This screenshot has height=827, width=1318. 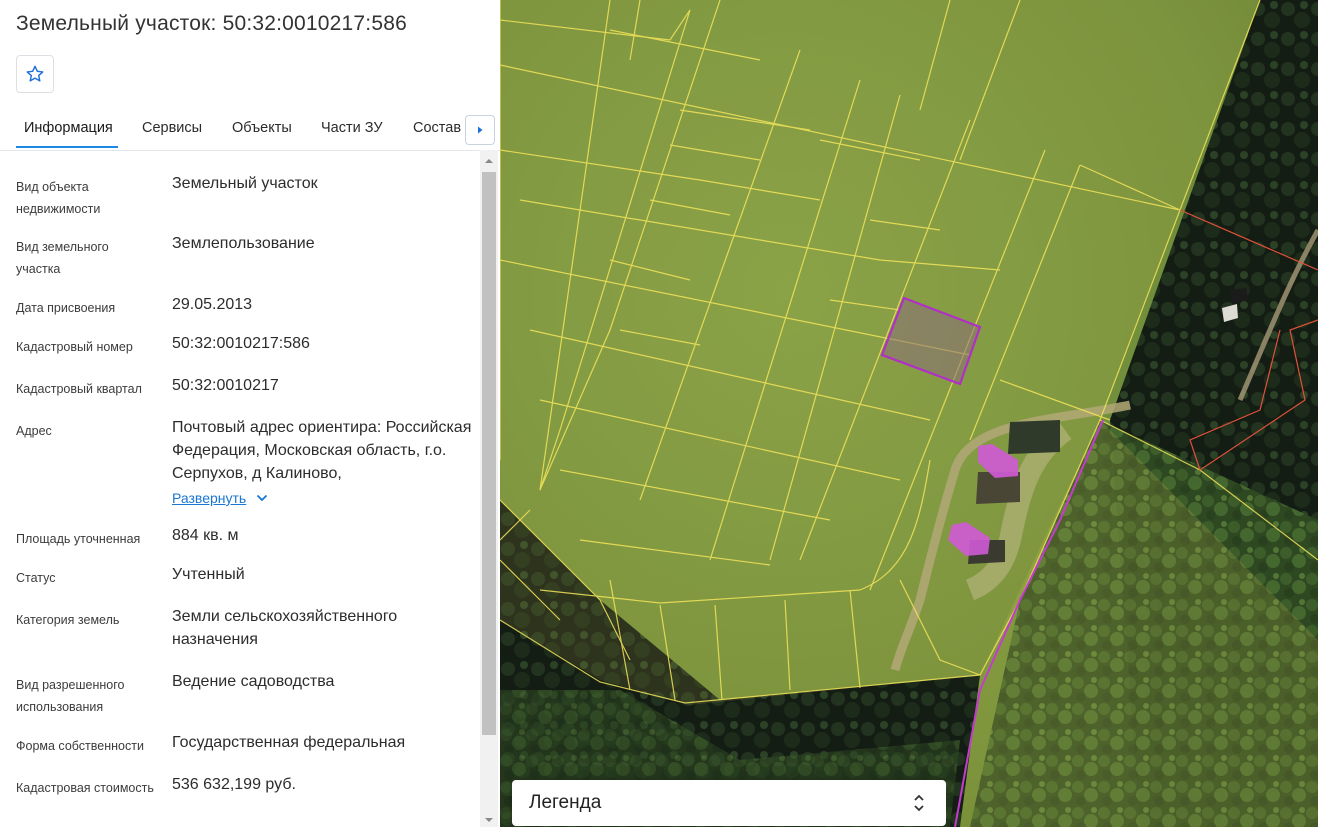 What do you see at coordinates (322, 343) in the screenshot?
I see `info-value: 50:32:0010217:586` at bounding box center [322, 343].